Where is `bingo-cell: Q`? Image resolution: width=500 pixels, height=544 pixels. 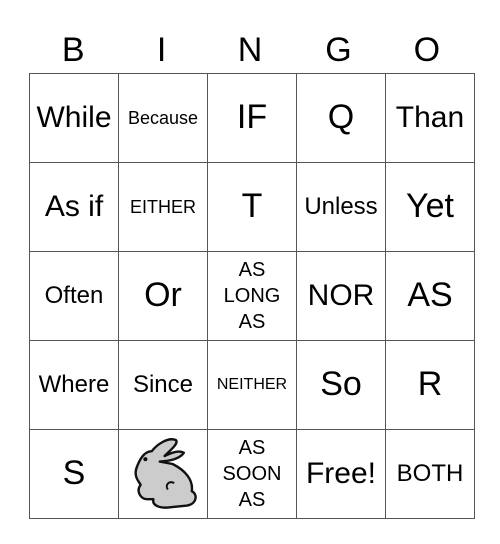
bingo-cell: Q is located at coordinates (341, 118).